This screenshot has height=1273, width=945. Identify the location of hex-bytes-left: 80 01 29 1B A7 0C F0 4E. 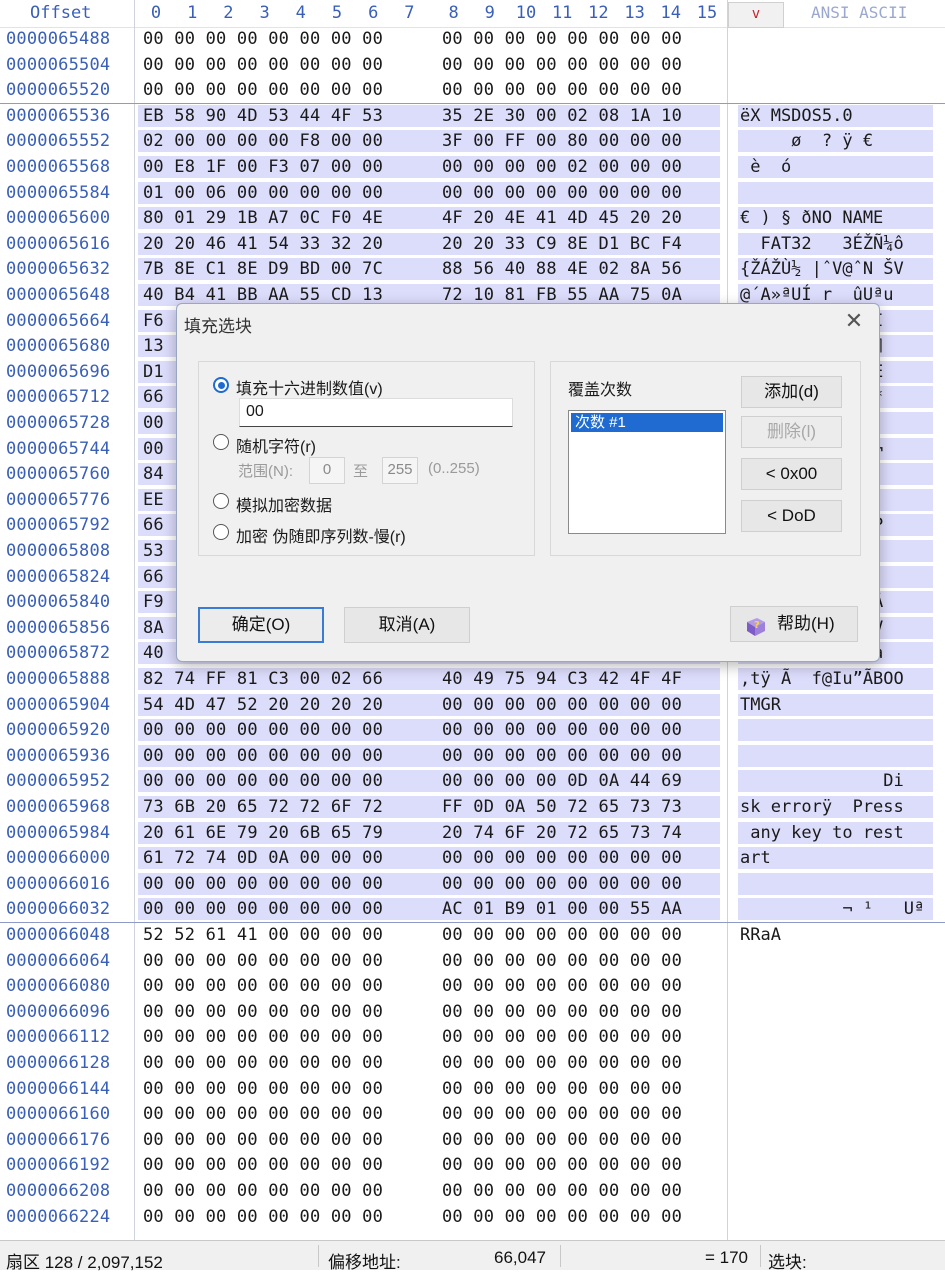
(263, 218).